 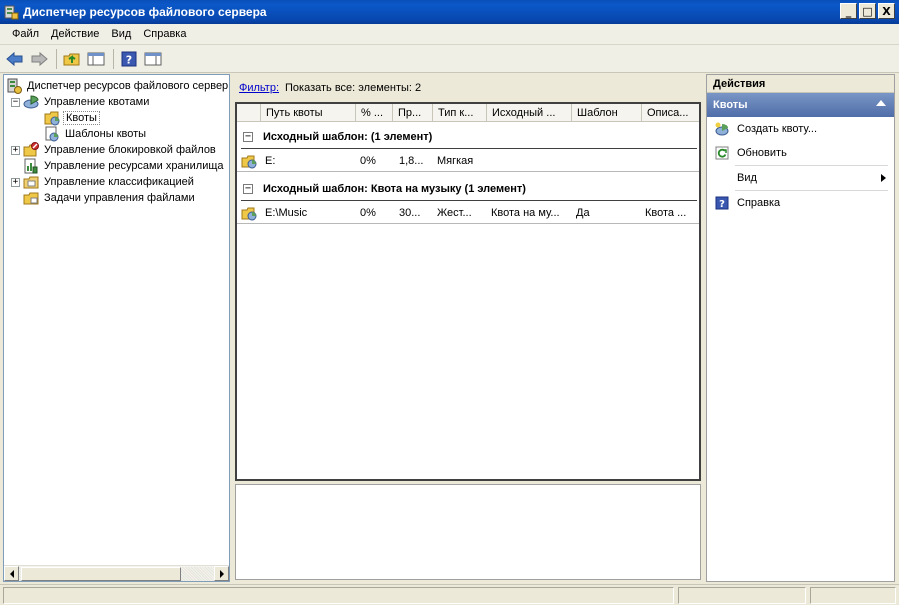 I want to click on submenu-arrow-icon, so click(x=883, y=178).